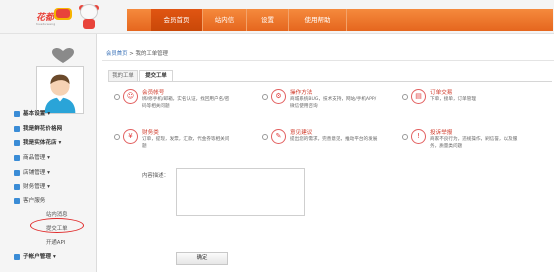  What do you see at coordinates (130, 96) in the screenshot?
I see `user-icon: ☺` at bounding box center [130, 96].